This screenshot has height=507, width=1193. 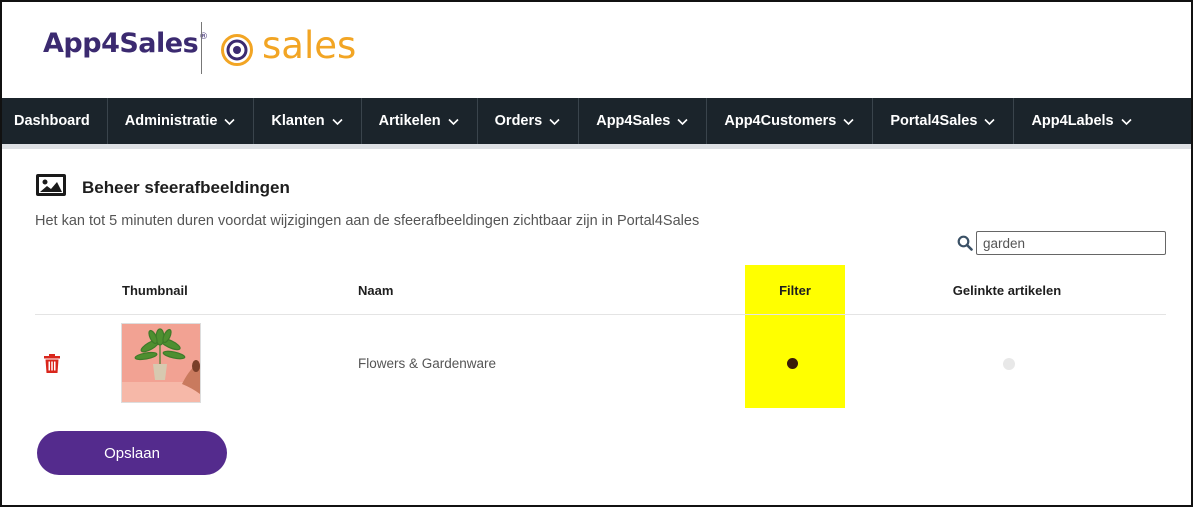 I want to click on nav-item-label: Dashboard, so click(x=52, y=121).